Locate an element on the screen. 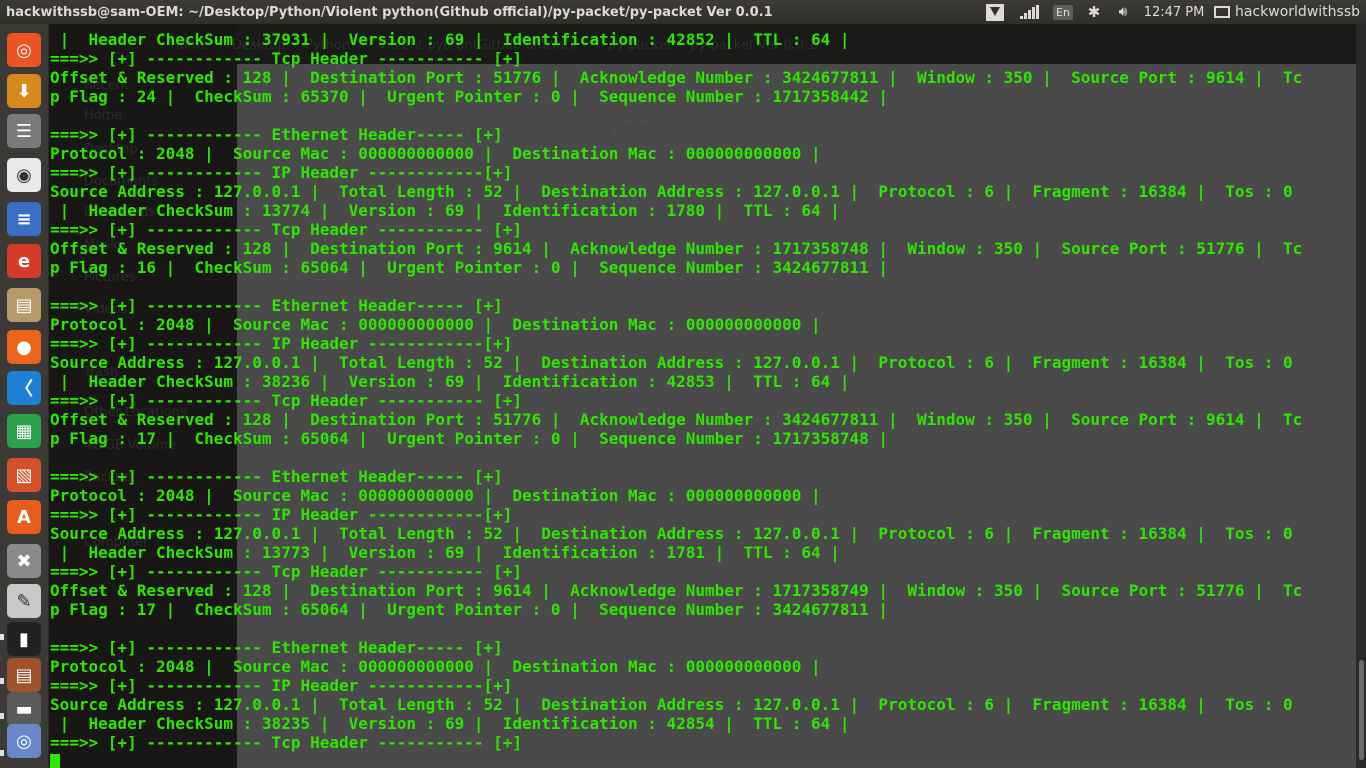  calc-icon: ▦ is located at coordinates (24, 431).